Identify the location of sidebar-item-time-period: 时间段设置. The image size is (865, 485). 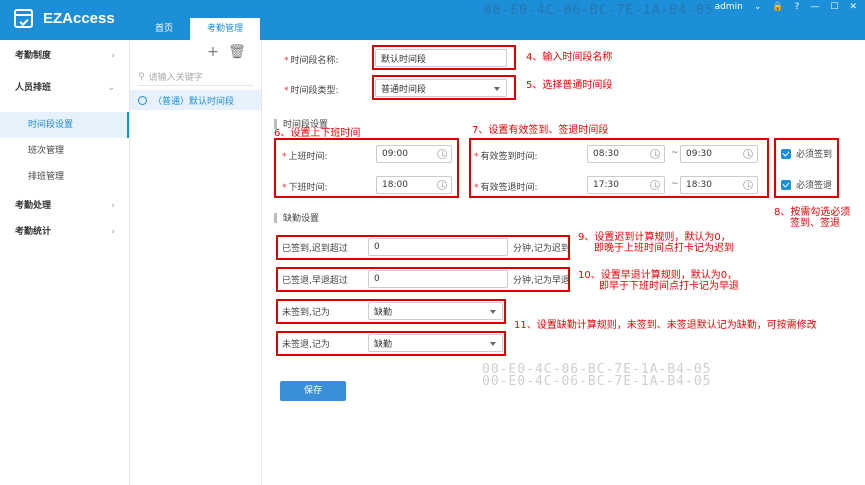
(64, 125).